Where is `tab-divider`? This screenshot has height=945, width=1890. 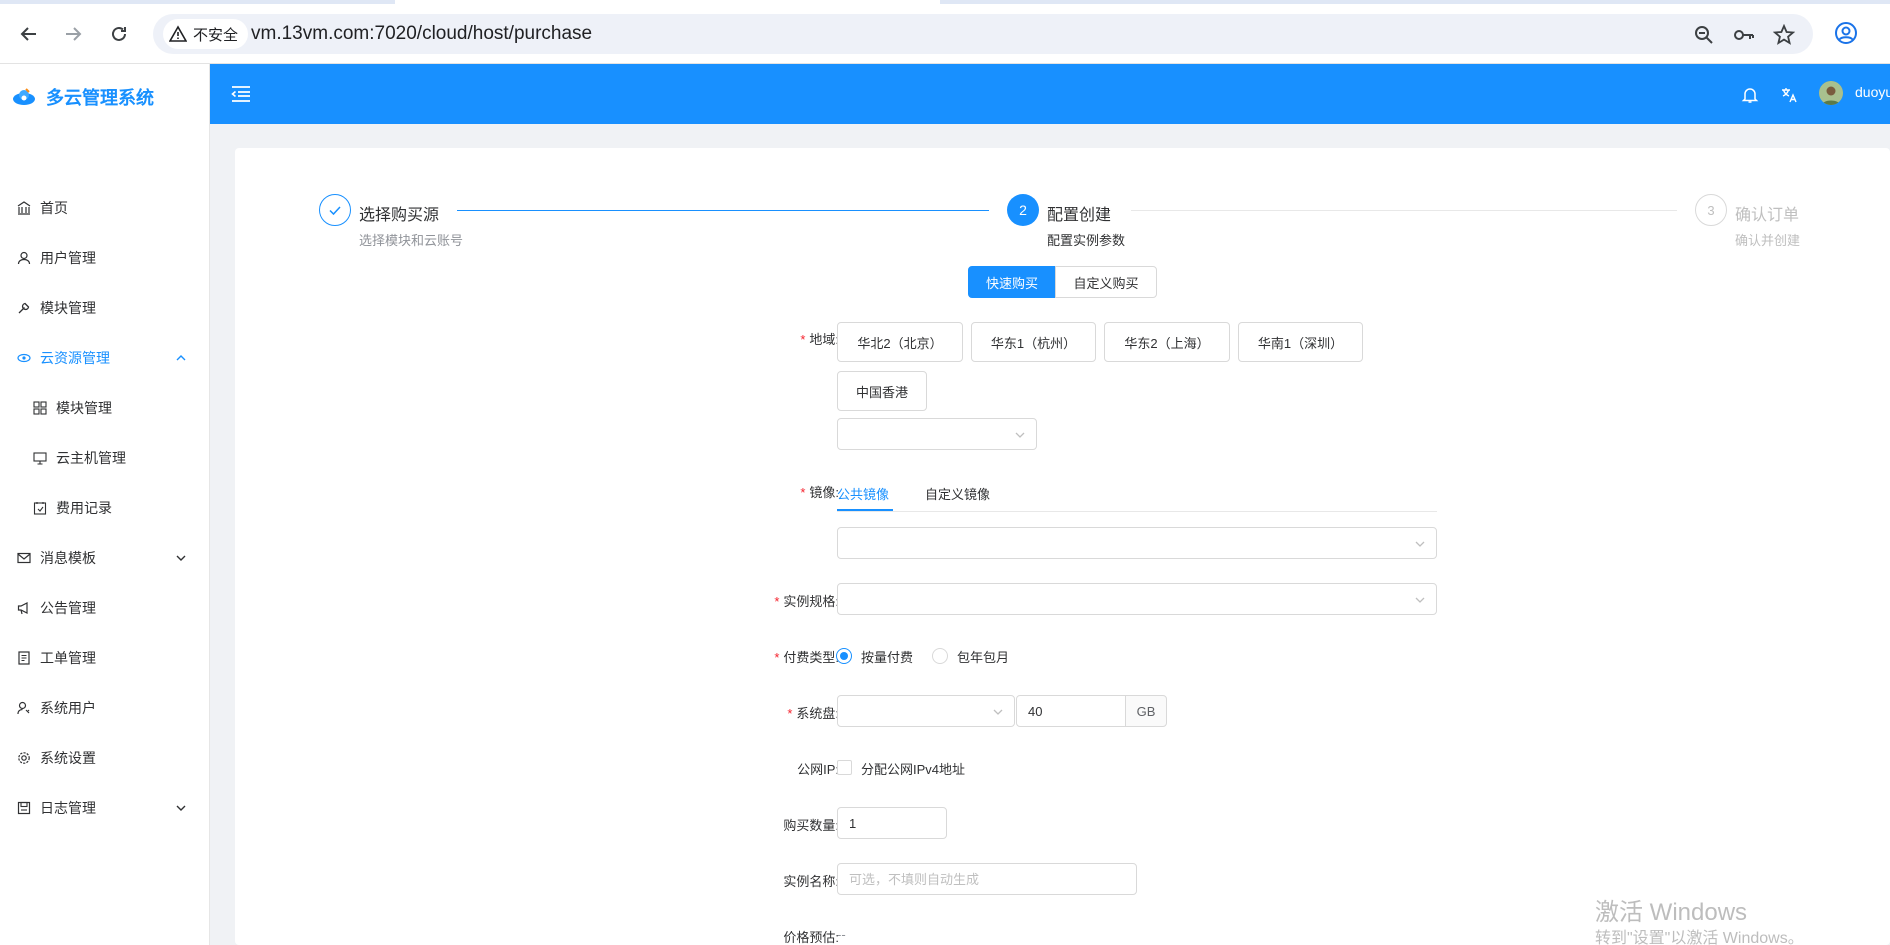
tab-divider is located at coordinates (1137, 511).